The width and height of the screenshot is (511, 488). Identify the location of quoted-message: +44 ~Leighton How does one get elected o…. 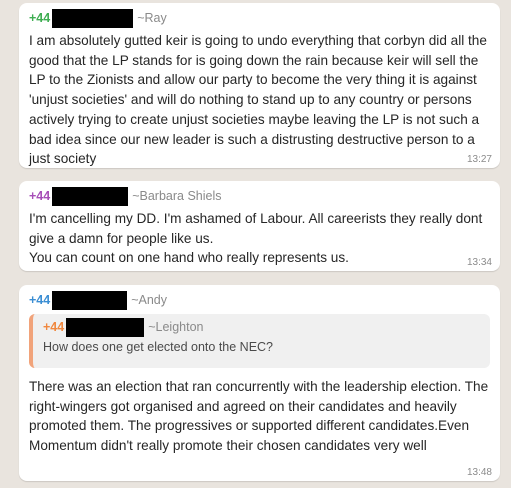
(259, 341).